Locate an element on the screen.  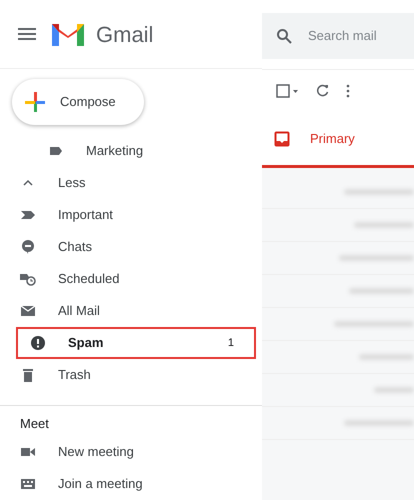
more-icon is located at coordinates (348, 91).